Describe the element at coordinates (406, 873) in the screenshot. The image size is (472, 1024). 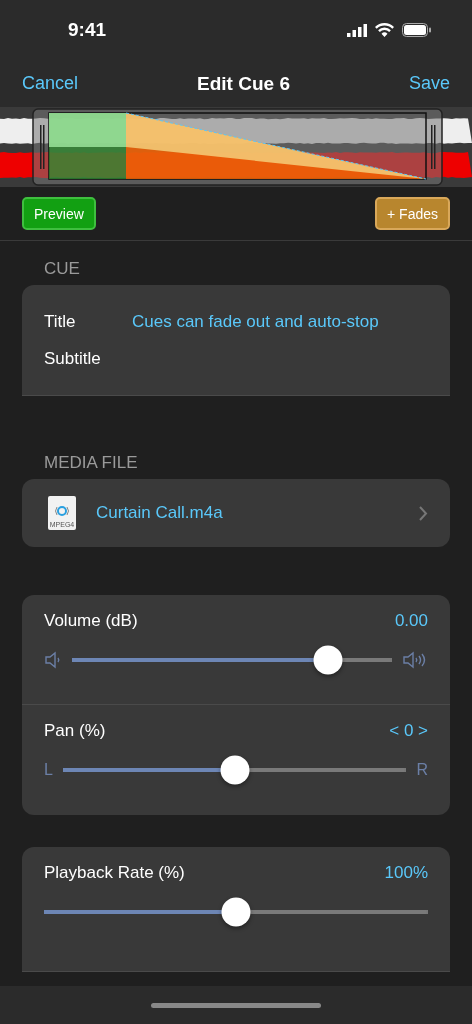
I see `slider-reading: 100%` at that location.